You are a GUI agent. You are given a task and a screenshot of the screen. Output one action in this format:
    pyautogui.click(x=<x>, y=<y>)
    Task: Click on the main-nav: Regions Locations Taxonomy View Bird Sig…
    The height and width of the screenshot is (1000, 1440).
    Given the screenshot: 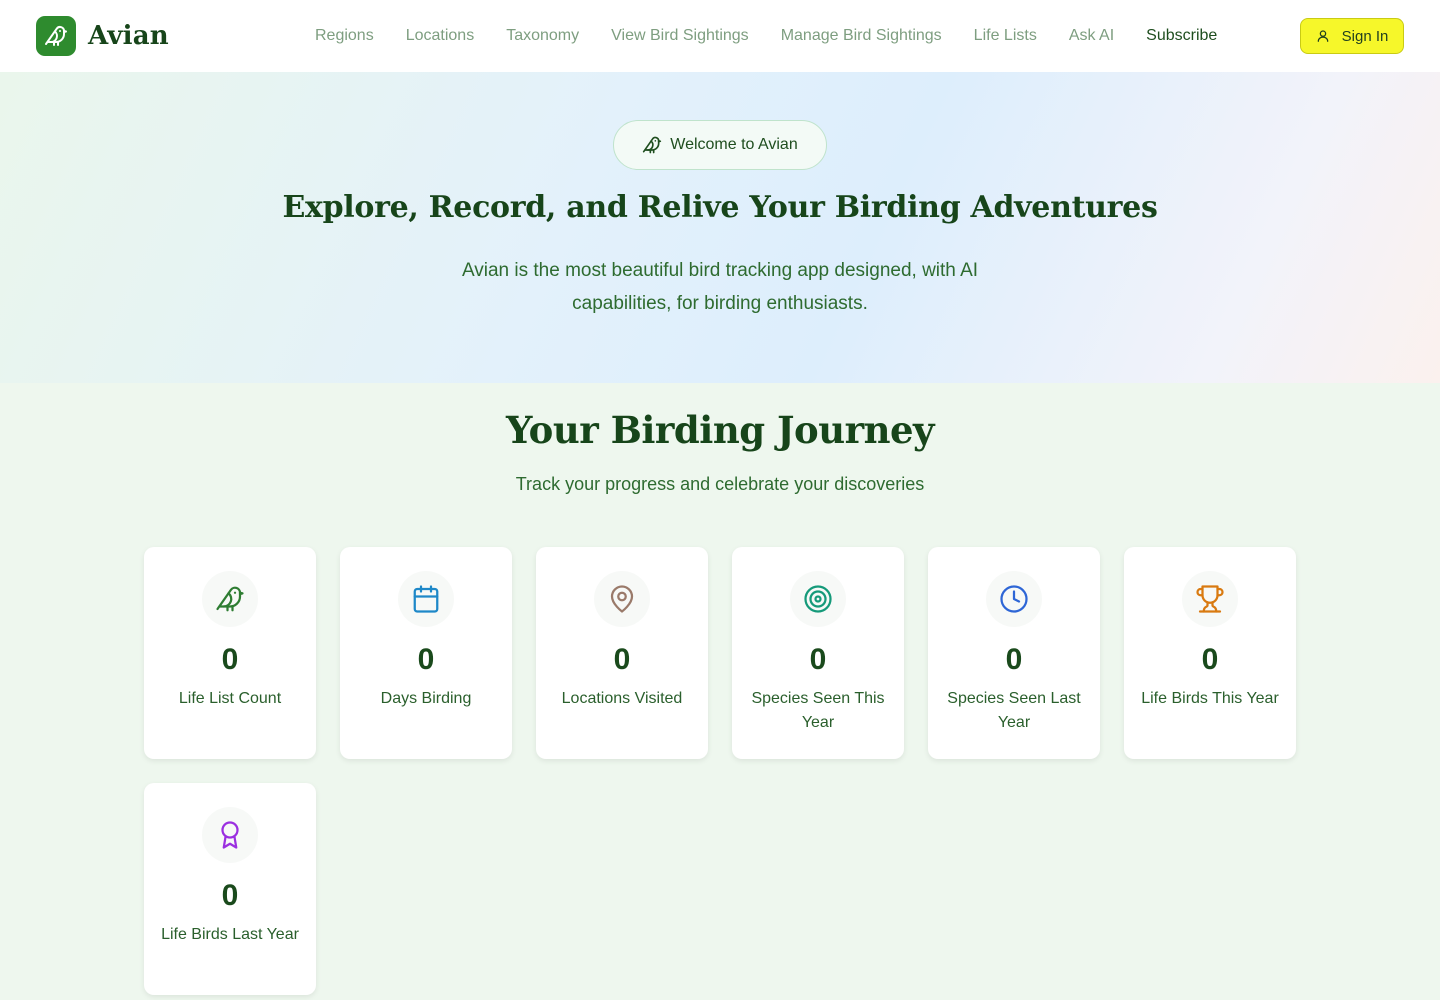 What is the action you would take?
    pyautogui.click(x=766, y=36)
    